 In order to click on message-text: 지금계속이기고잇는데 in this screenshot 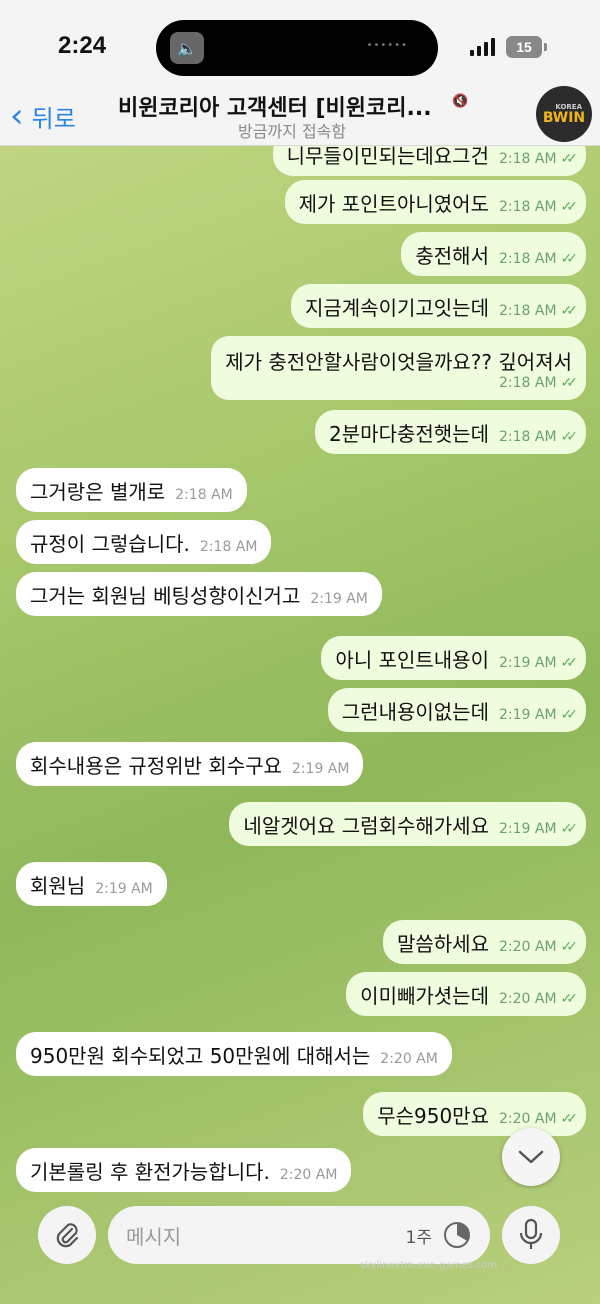, I will do `click(396, 307)`.